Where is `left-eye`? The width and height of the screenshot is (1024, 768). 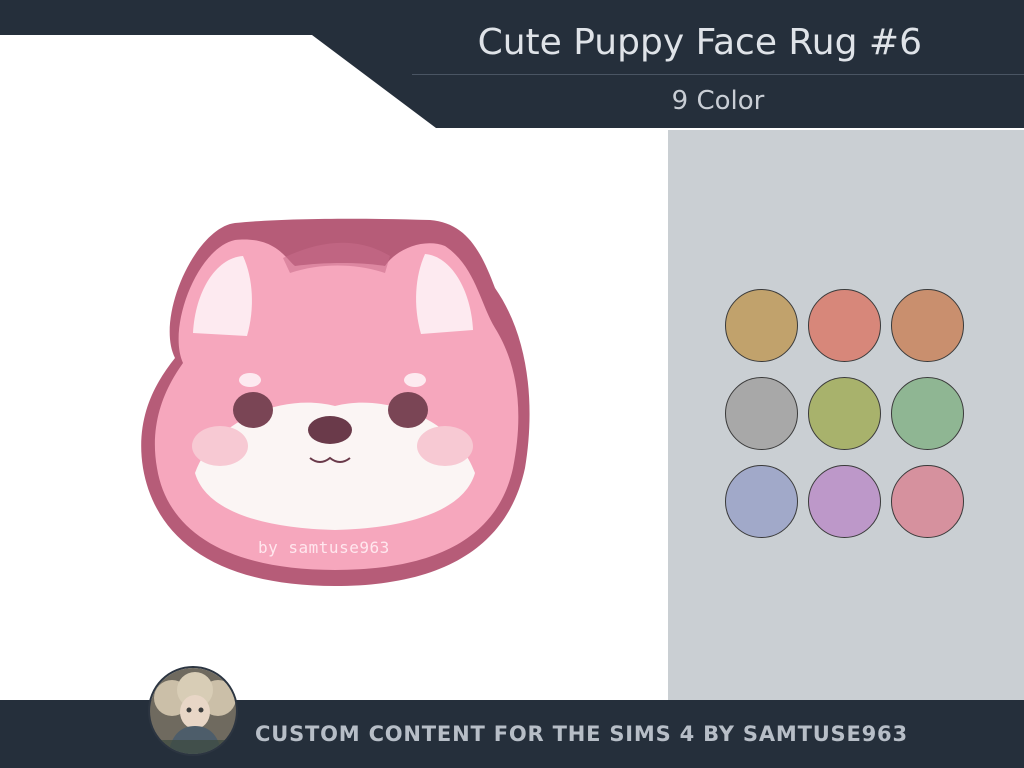 left-eye is located at coordinates (253, 410).